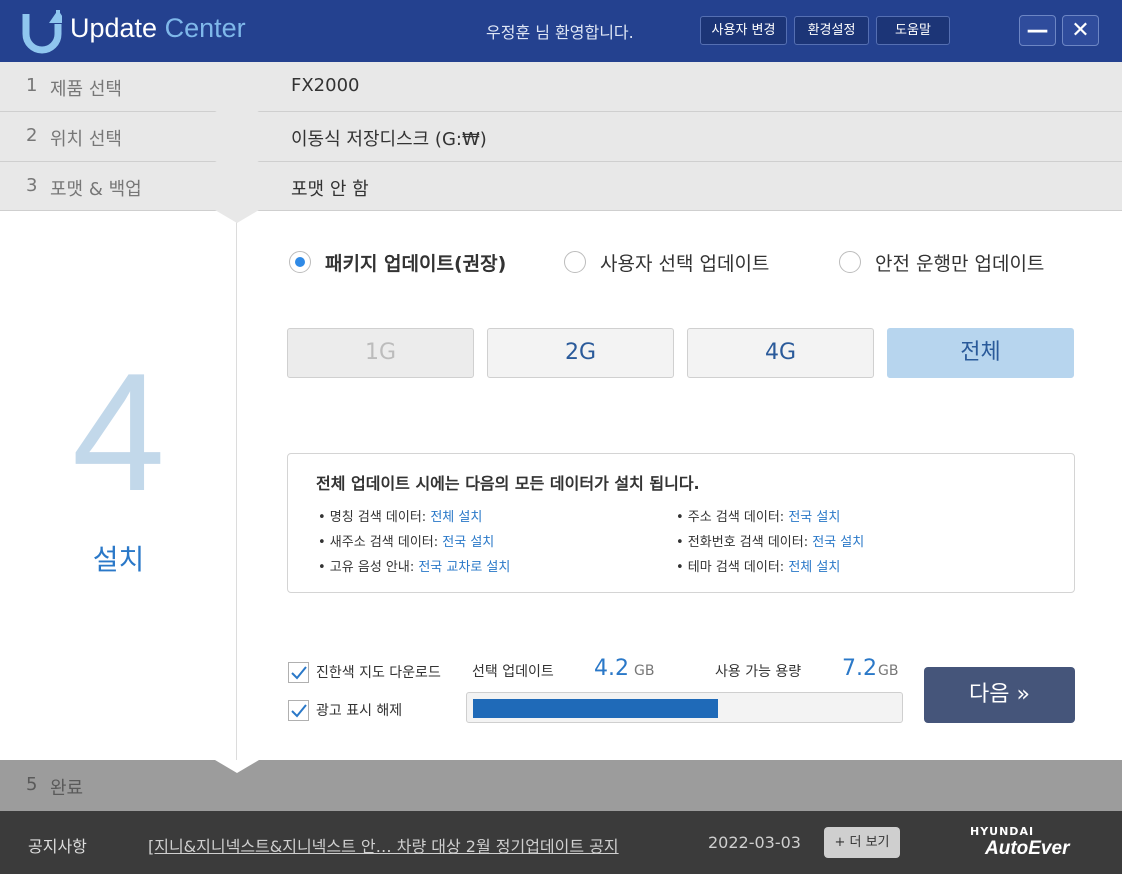  Describe the element at coordinates (330, 189) in the screenshot. I see `step-value: 포맷 안 함` at that location.